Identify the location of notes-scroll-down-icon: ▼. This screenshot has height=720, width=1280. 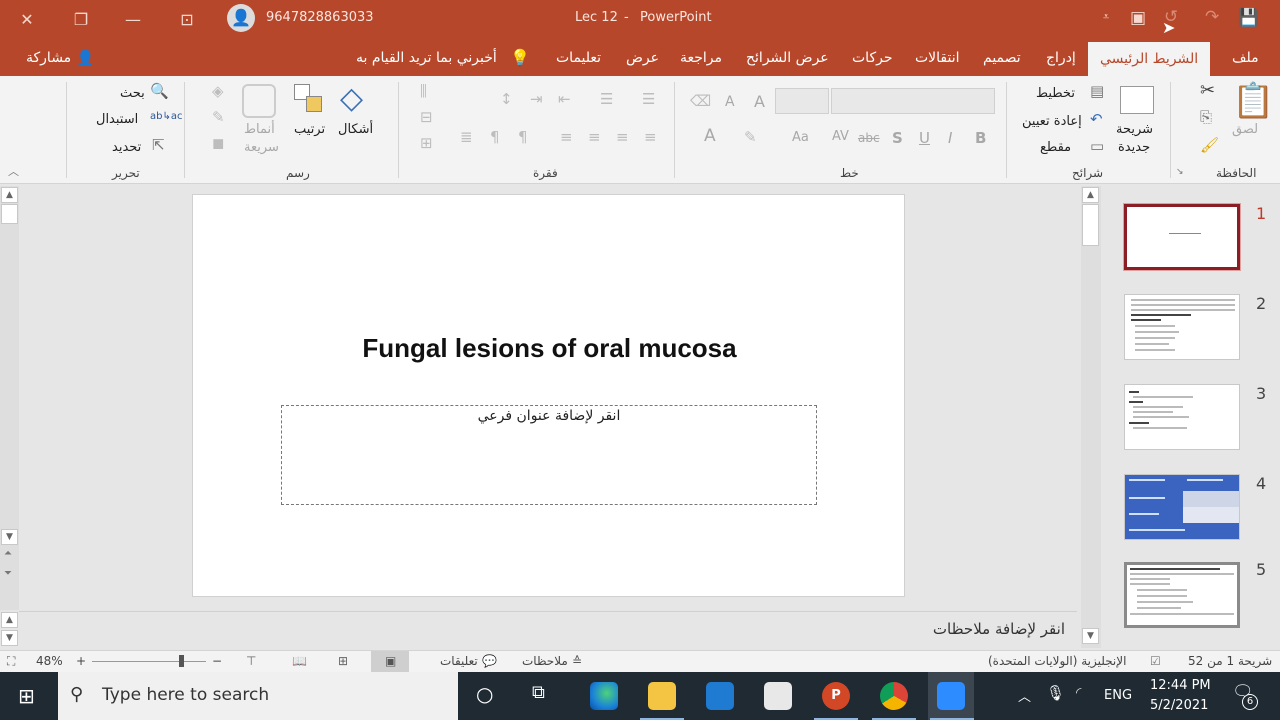
(9, 638).